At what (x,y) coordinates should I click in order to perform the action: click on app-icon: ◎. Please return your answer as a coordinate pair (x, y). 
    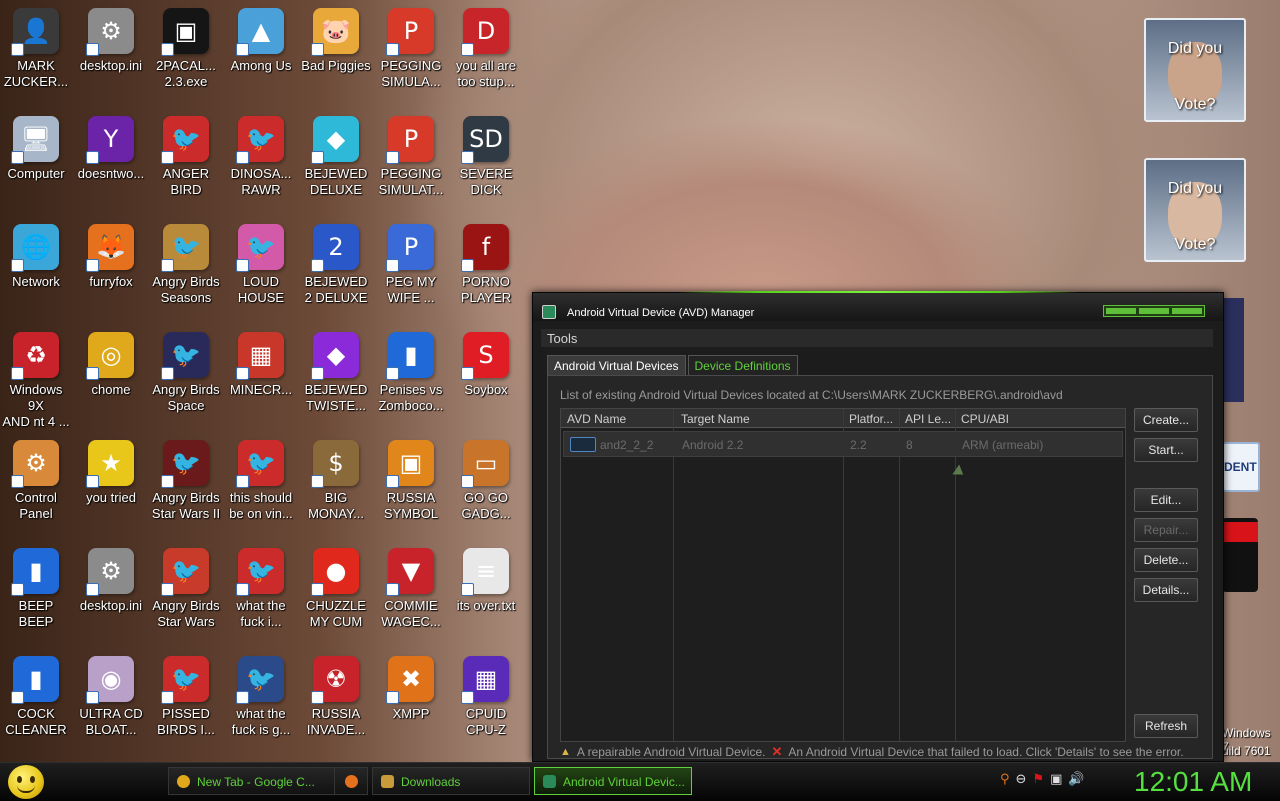
    Looking at the image, I should click on (110, 356).